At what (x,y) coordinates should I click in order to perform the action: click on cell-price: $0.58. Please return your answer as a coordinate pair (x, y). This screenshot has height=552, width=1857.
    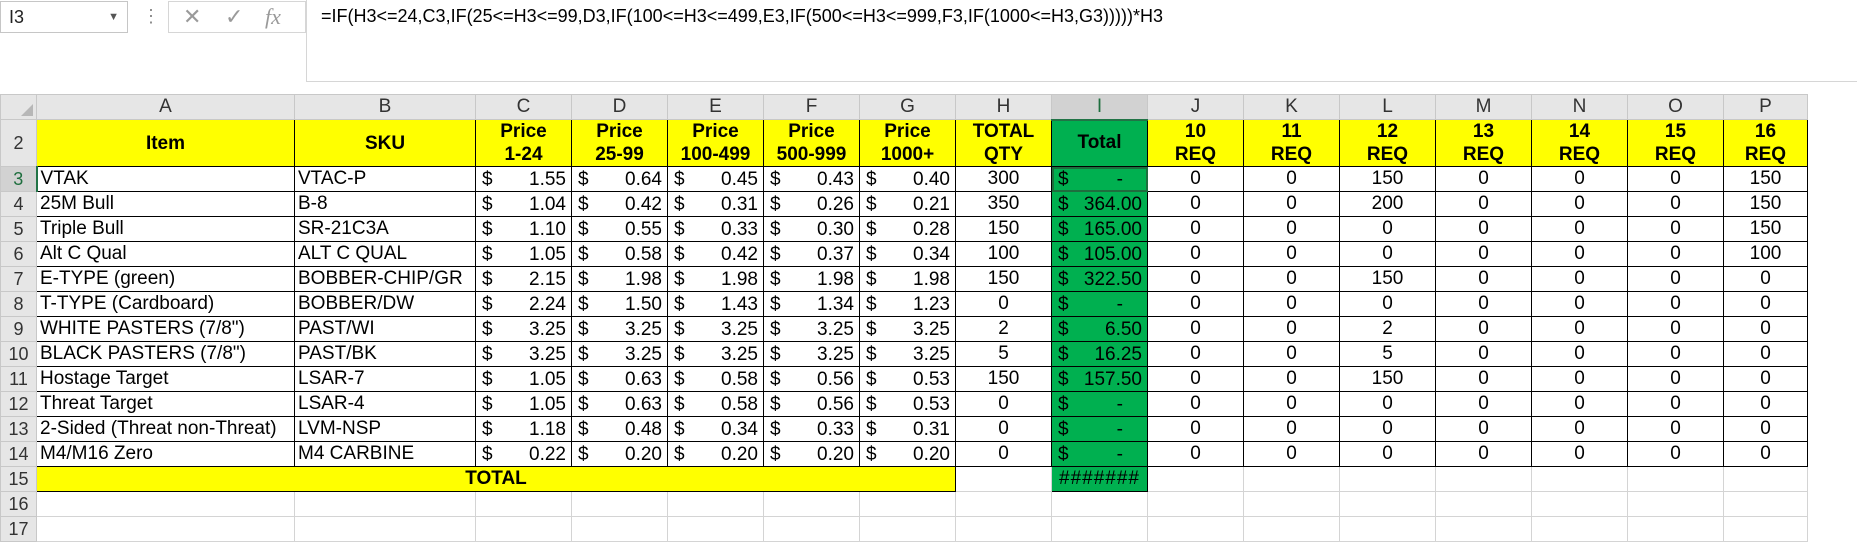
    Looking at the image, I should click on (715, 379).